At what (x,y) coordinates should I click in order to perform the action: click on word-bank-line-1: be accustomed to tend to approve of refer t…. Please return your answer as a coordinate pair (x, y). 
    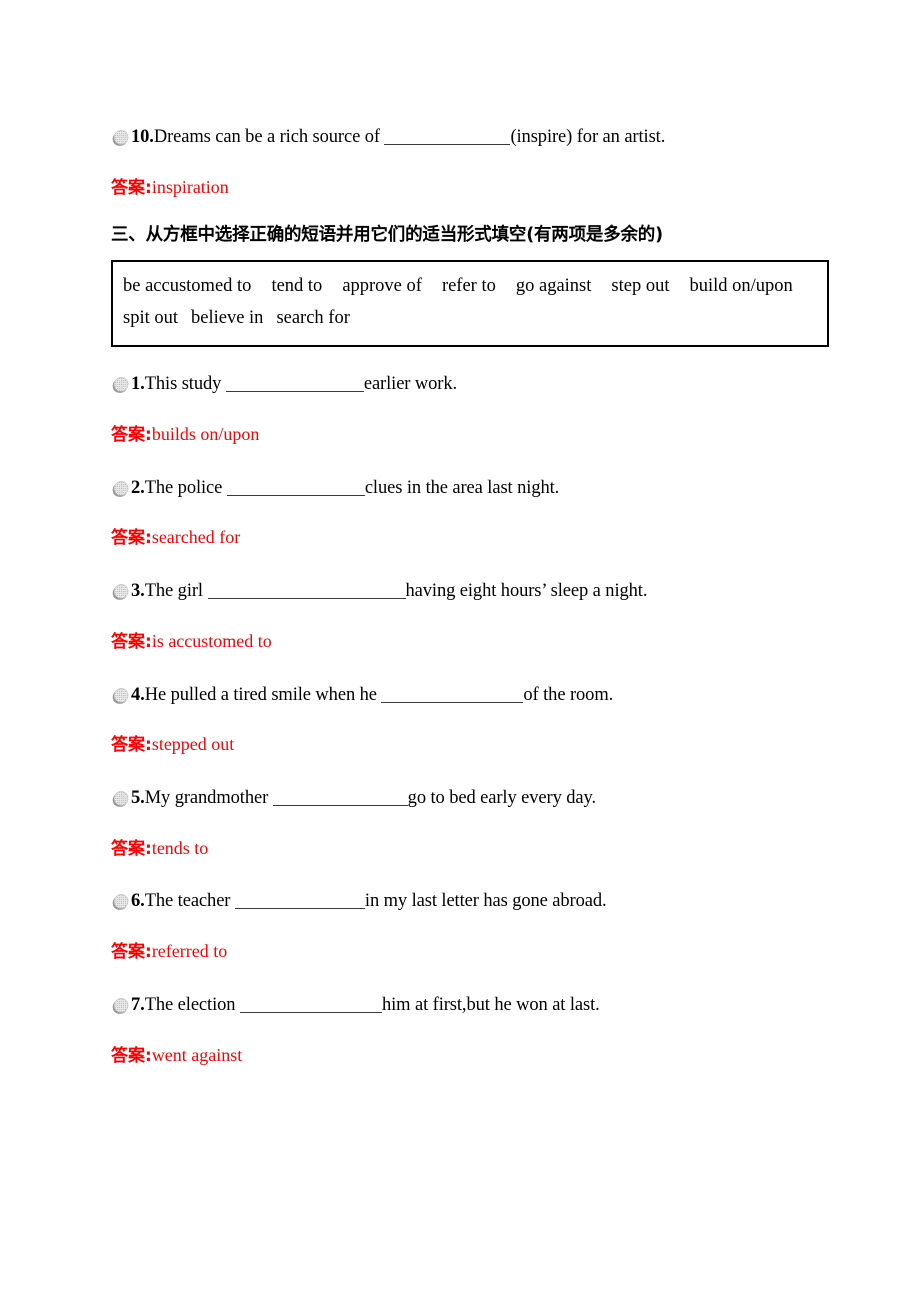
    Looking at the image, I should click on (470, 286).